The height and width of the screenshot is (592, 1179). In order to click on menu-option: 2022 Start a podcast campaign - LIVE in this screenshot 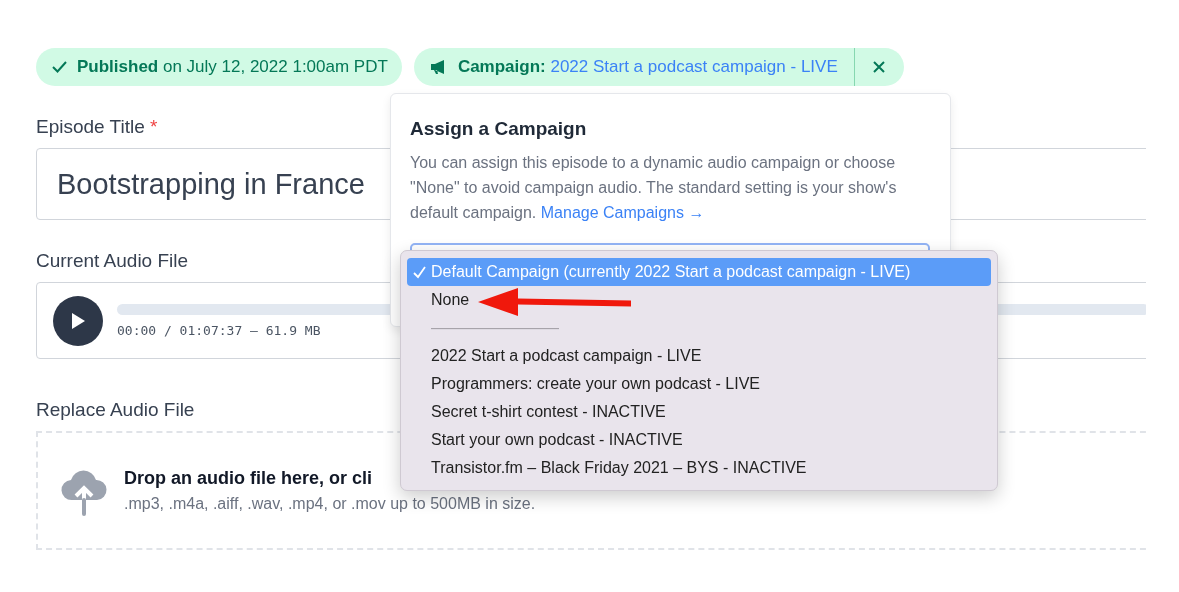, I will do `click(699, 356)`.